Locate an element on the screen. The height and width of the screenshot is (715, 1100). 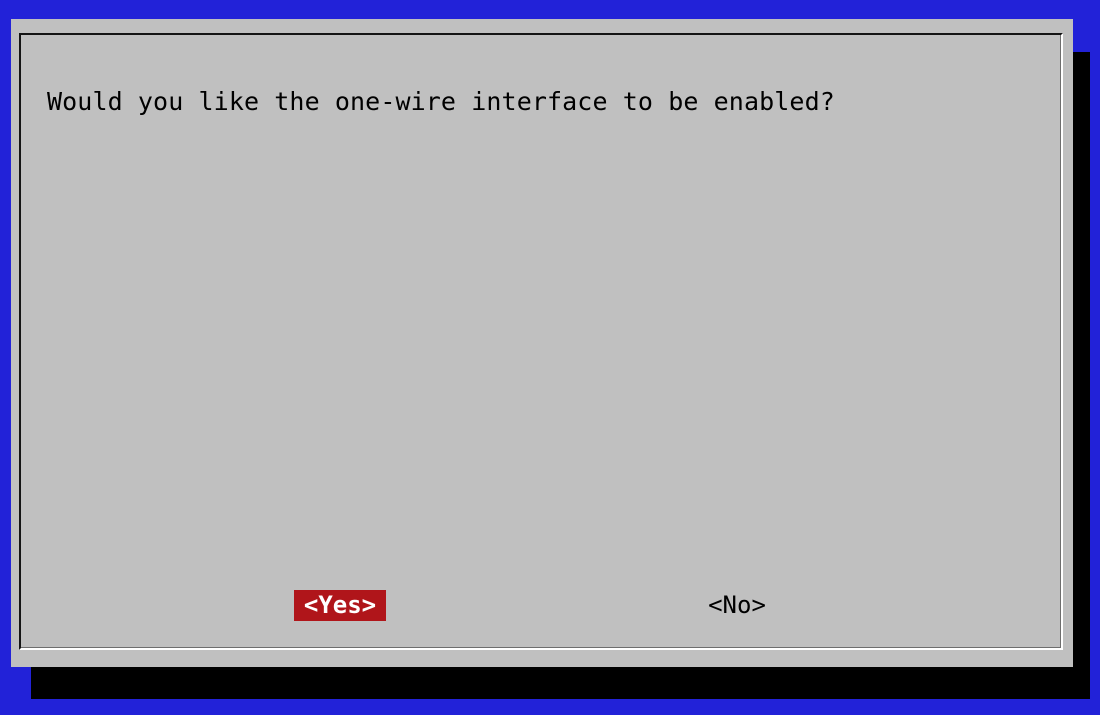
no-button: <No> is located at coordinates (737, 605).